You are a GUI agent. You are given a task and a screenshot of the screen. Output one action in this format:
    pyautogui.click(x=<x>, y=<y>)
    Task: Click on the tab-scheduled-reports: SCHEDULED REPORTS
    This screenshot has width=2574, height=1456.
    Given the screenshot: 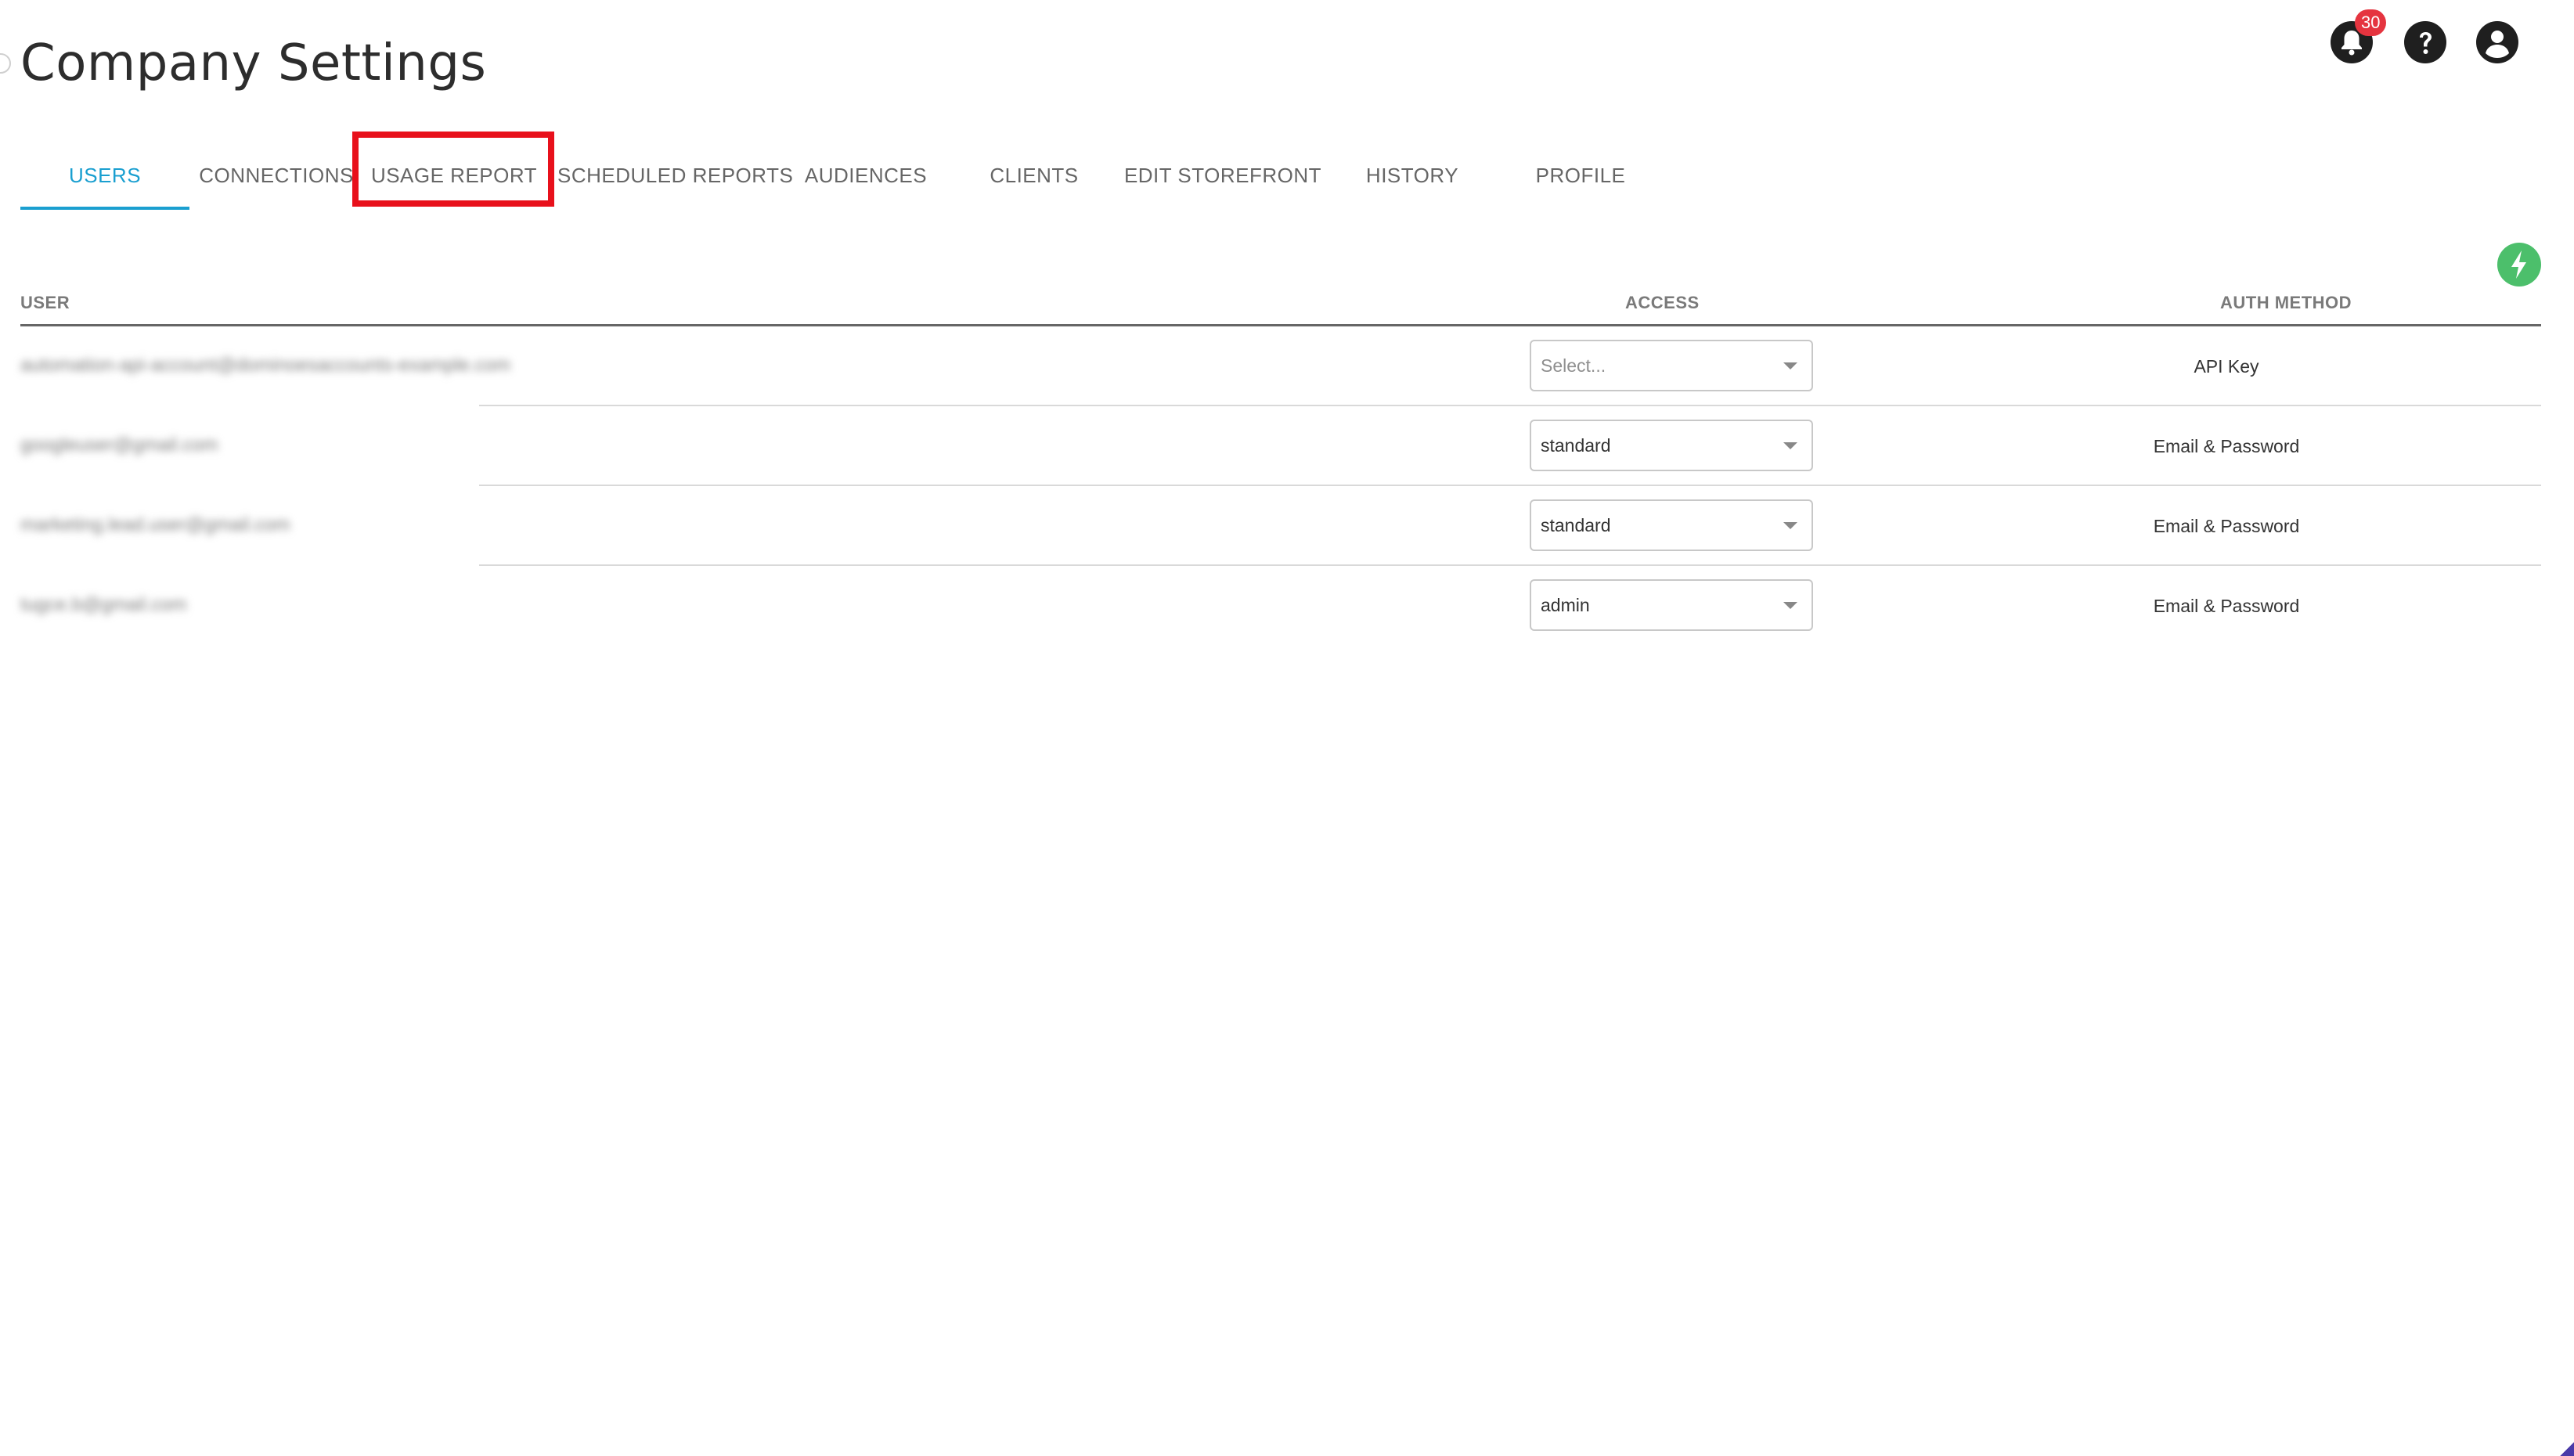 What is the action you would take?
    pyautogui.click(x=675, y=171)
    